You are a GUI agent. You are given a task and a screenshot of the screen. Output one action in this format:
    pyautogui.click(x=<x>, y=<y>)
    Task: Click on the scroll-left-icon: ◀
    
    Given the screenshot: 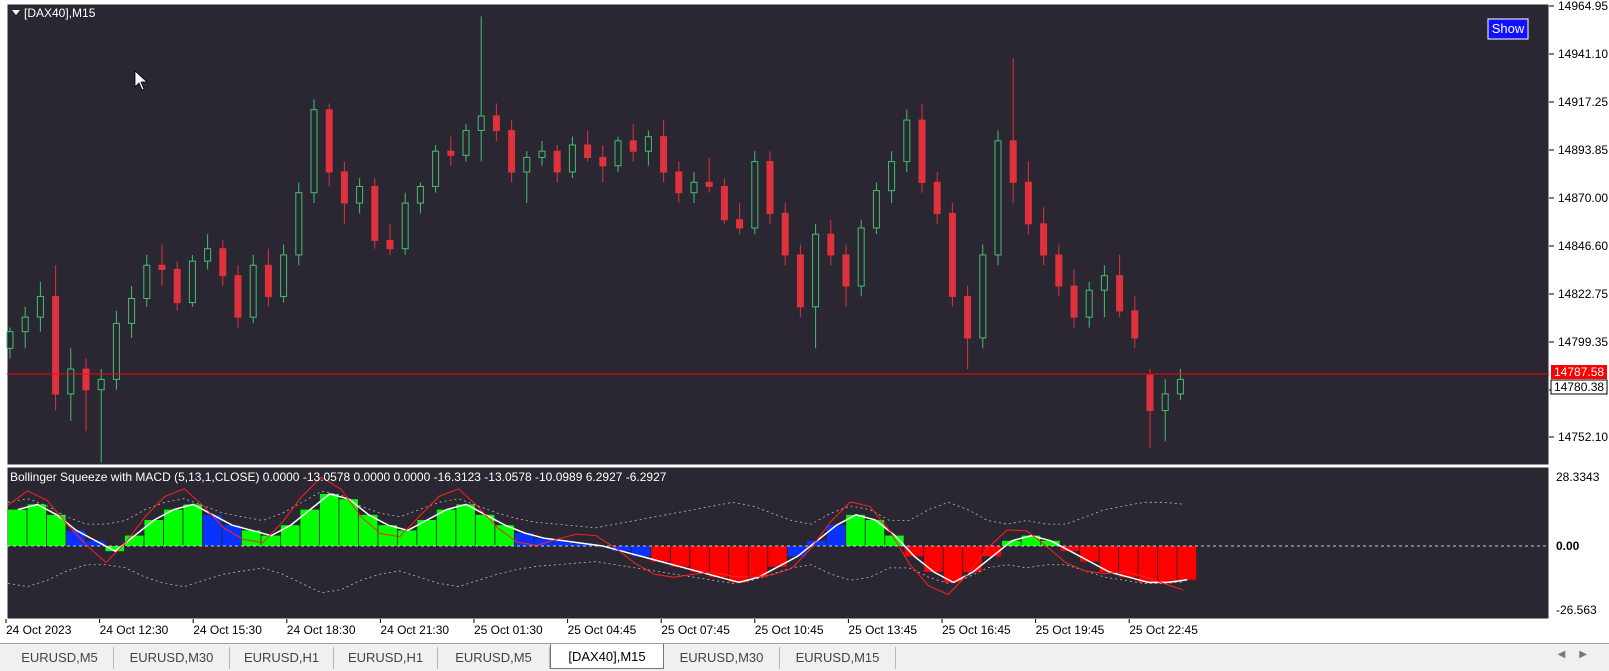 What is the action you would take?
    pyautogui.click(x=1569, y=654)
    